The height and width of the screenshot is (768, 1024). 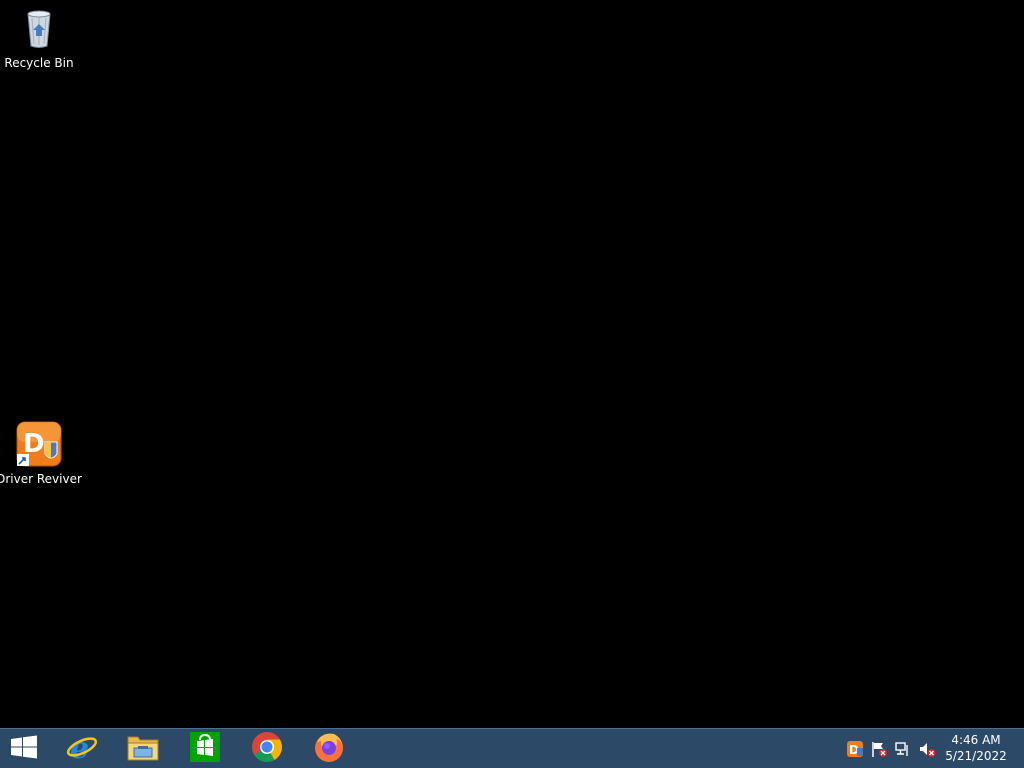 What do you see at coordinates (41, 479) in the screenshot?
I see `driver-reviver-label: Driver Reviver` at bounding box center [41, 479].